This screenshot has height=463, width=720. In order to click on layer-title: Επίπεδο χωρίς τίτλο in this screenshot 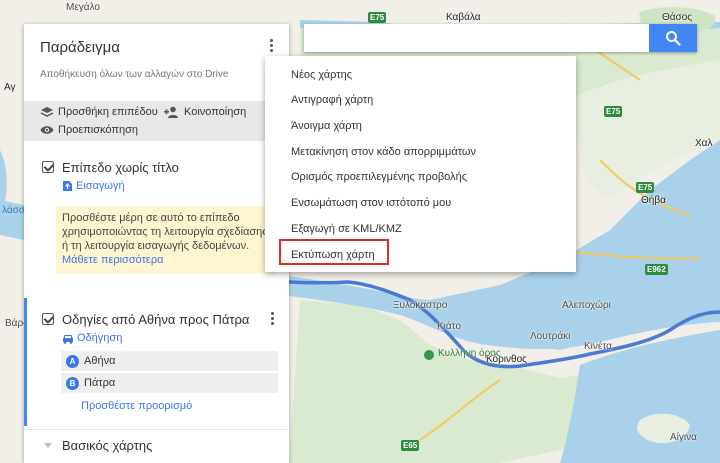, I will do `click(120, 167)`.